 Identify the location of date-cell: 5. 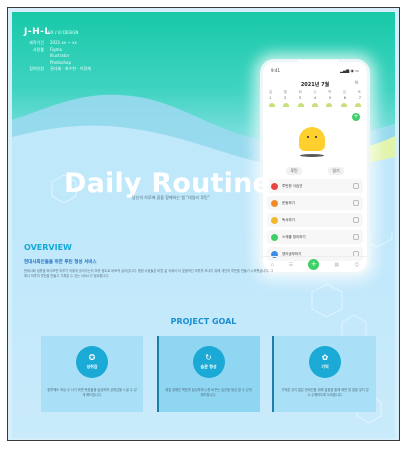
(330, 98).